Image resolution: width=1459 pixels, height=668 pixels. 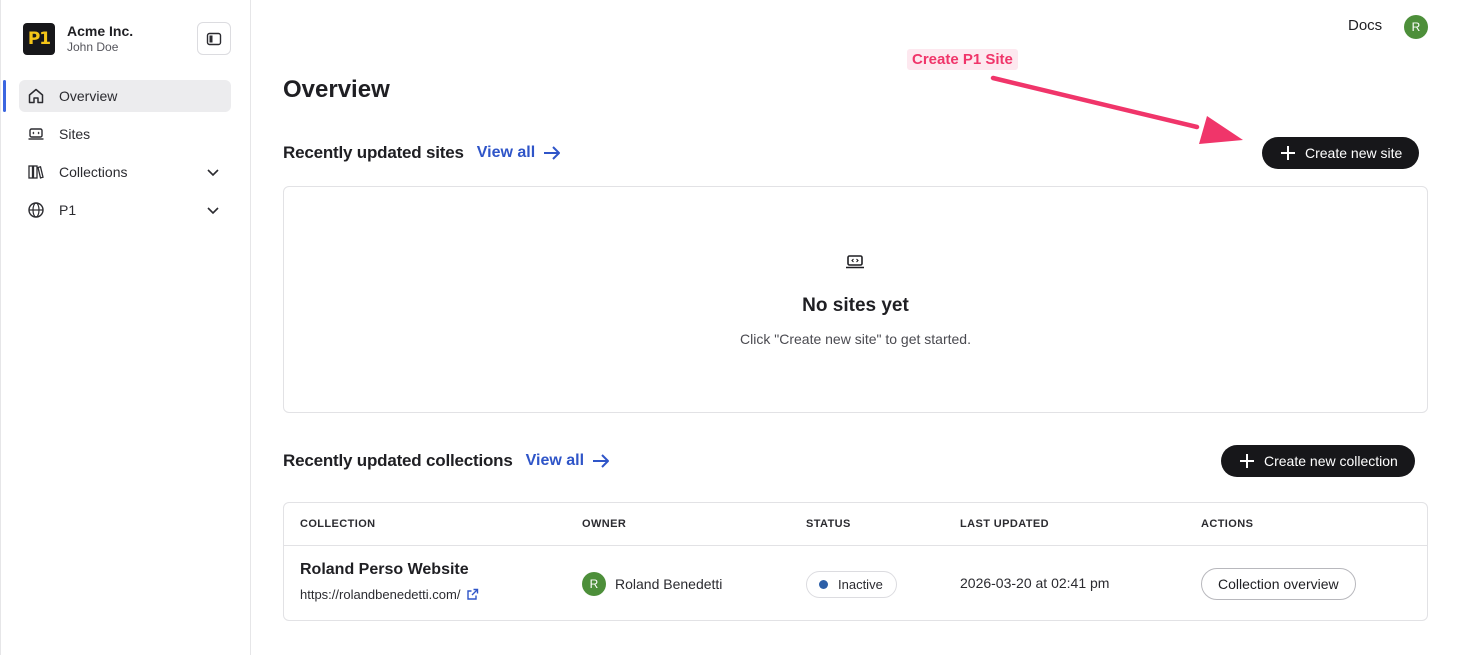 I want to click on last-updated: 2026-03-20 at 02:41 pm, so click(x=1035, y=583).